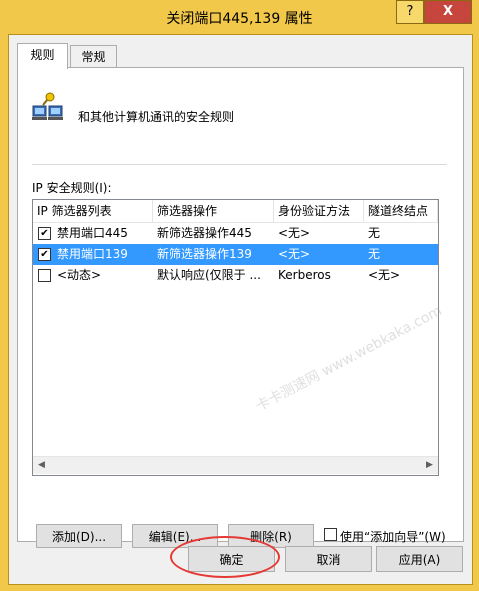 The image size is (479, 591). Describe the element at coordinates (384, 275) in the screenshot. I see `rule-tunnel: <无>` at that location.